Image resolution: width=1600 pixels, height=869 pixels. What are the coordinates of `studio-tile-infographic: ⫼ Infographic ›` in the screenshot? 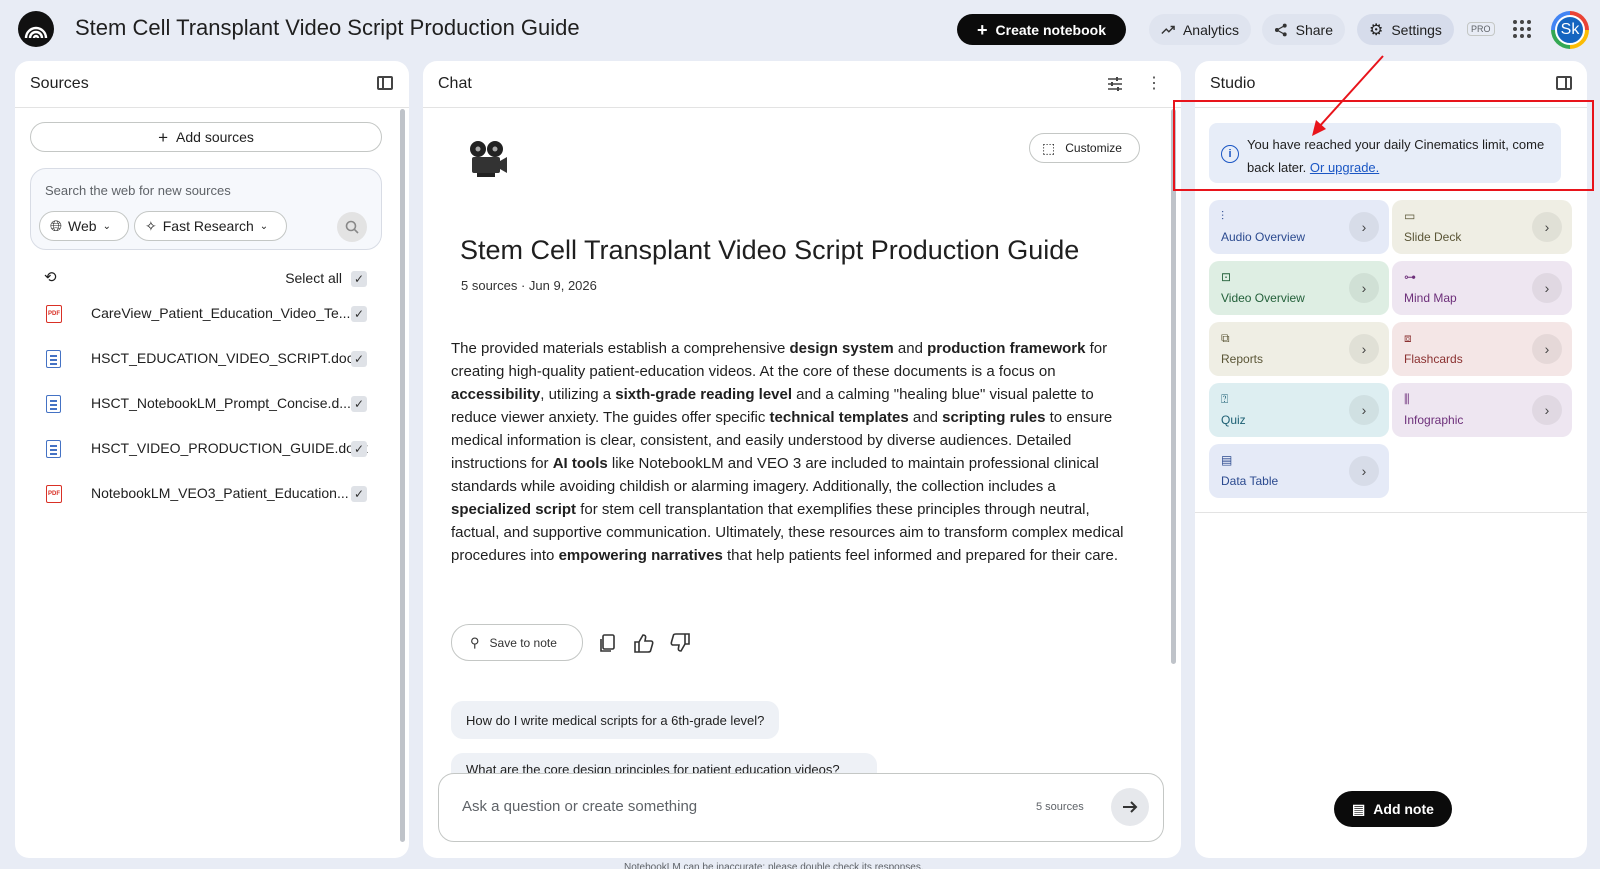 It's located at (1482, 410).